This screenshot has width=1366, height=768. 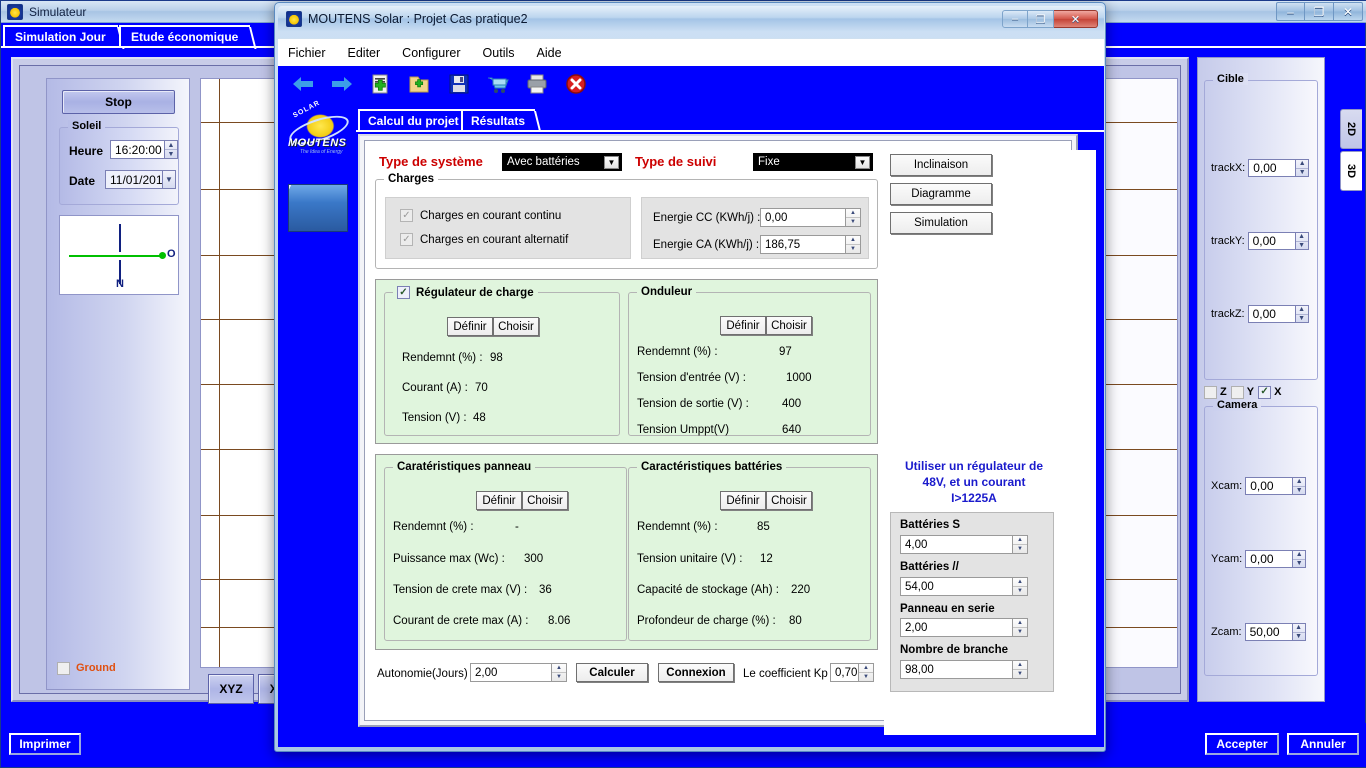 I want to click on view-button-xyz: XYZ, so click(x=231, y=689).